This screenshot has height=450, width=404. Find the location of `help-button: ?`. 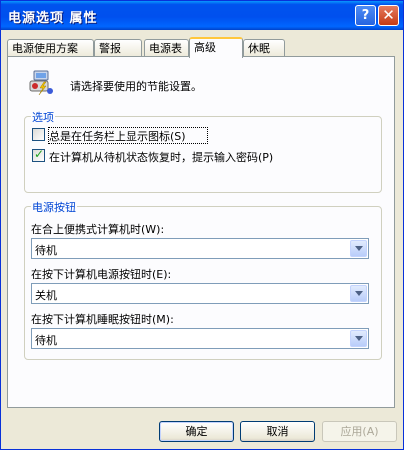

help-button: ? is located at coordinates (365, 15).